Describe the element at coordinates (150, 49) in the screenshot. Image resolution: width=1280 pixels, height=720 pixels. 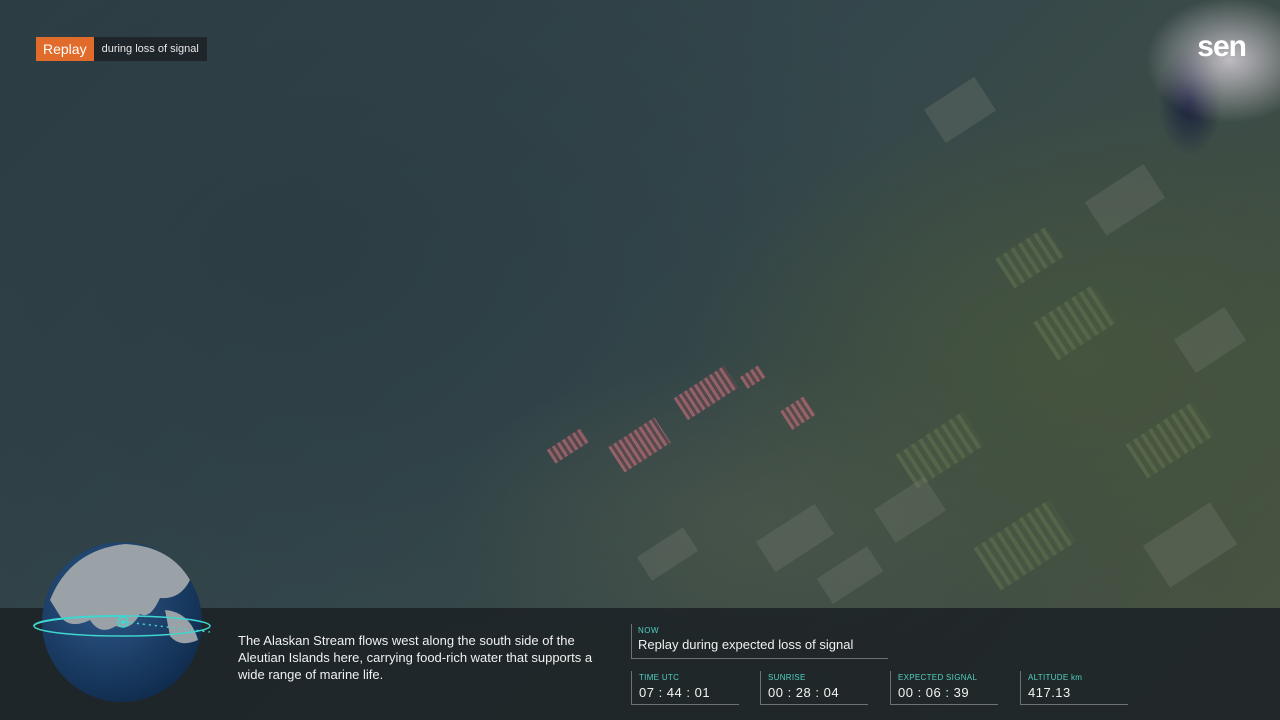
I see `replay-note: during loss of signal` at that location.